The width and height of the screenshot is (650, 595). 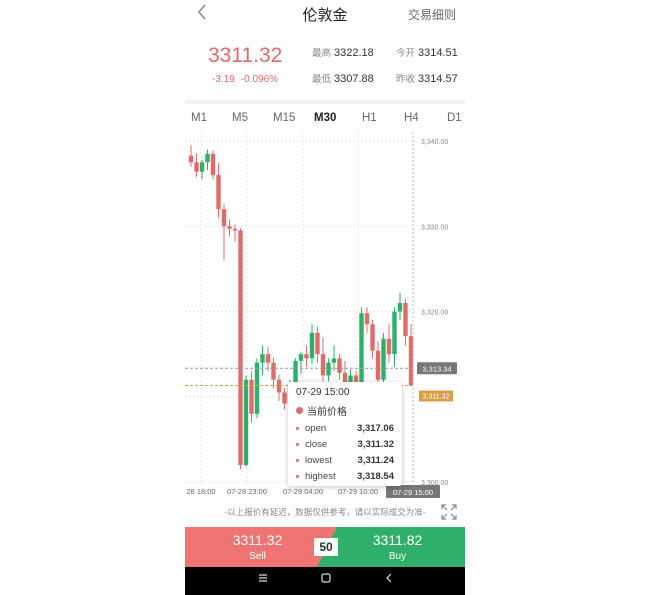 What do you see at coordinates (322, 79) in the screenshot?
I see `low-label: 最低` at bounding box center [322, 79].